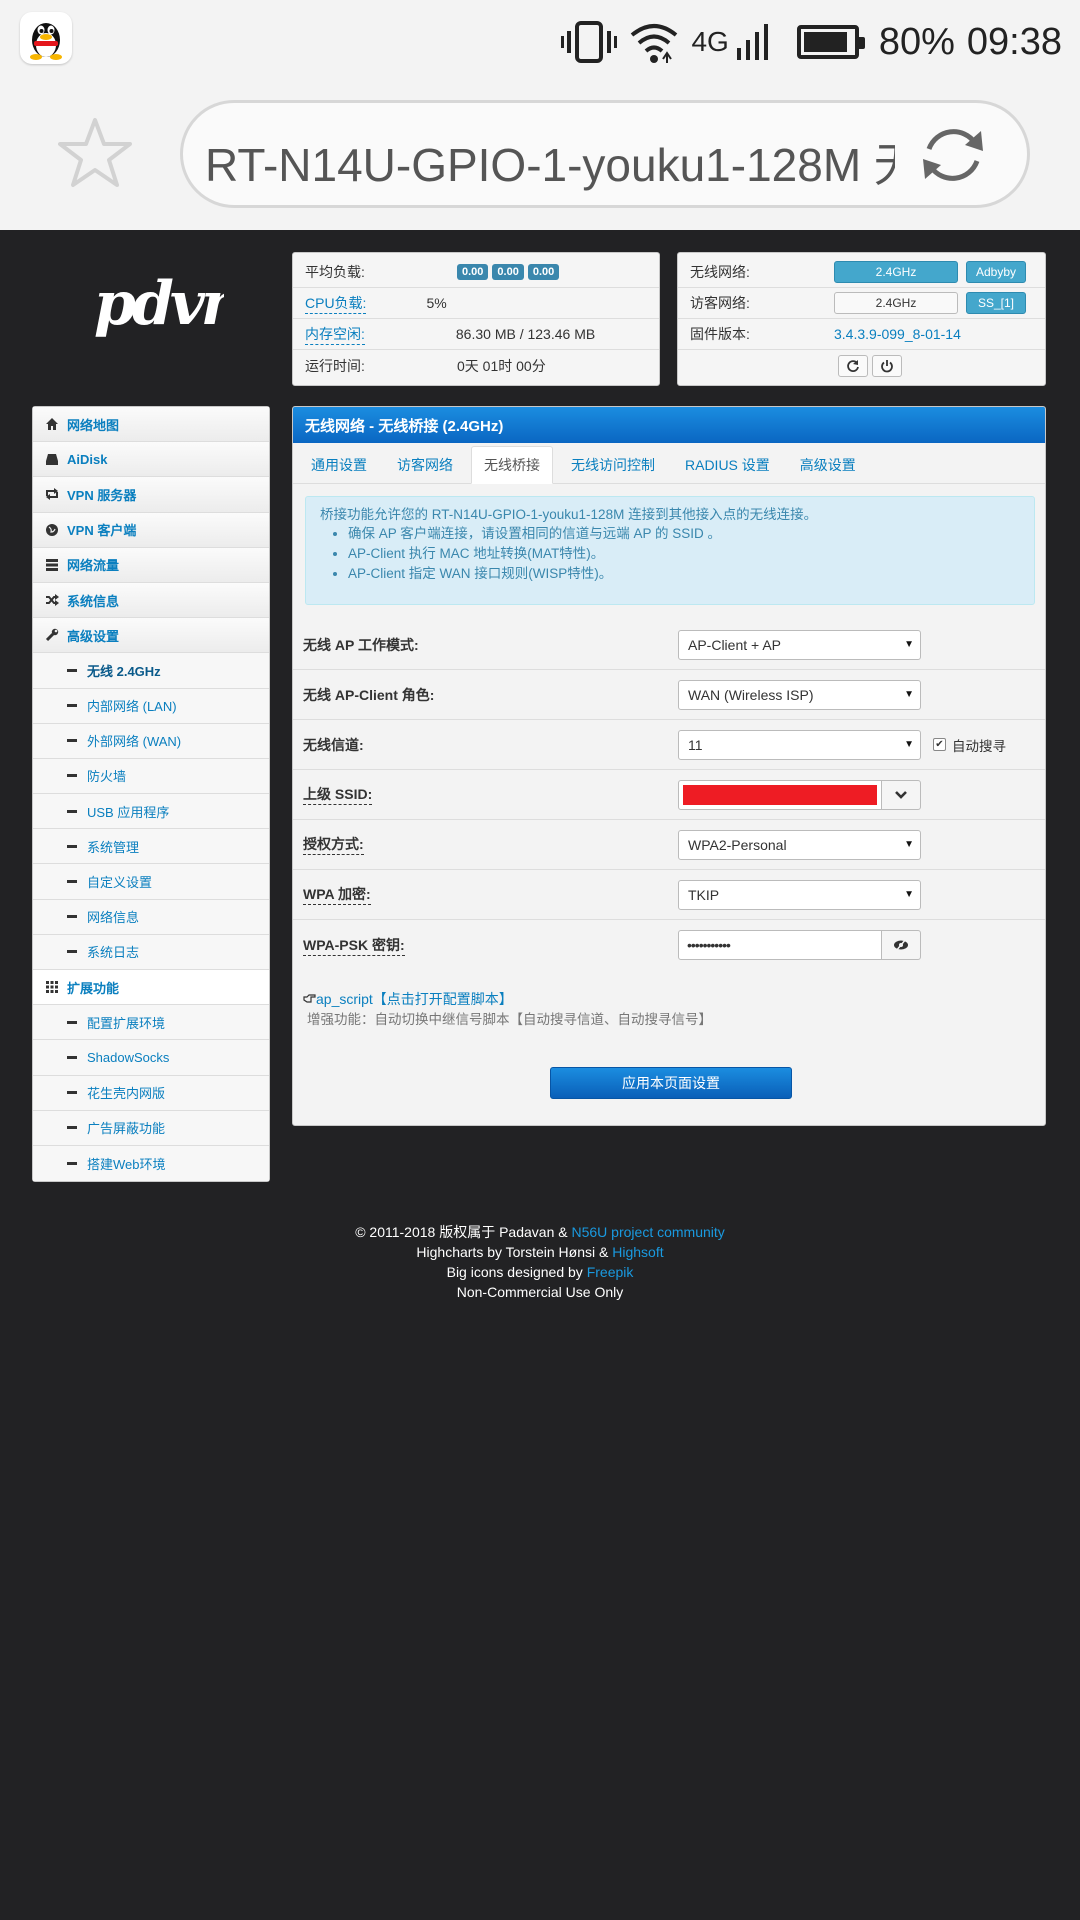 The height and width of the screenshot is (1920, 1080). I want to click on sidebar-sub-web-env: 搭建Web环境, so click(151, 1163).